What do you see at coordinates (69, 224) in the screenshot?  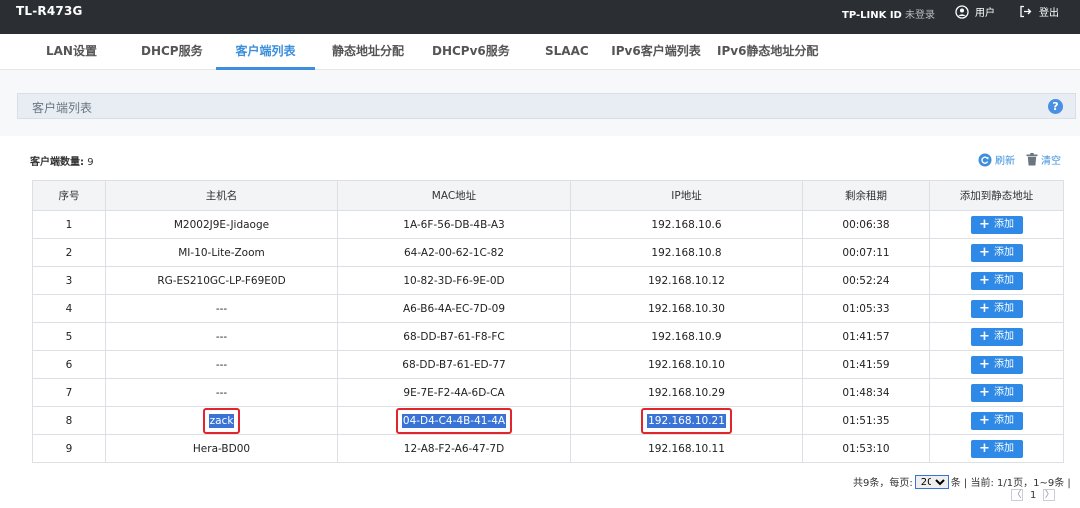 I see `row-index: 1` at bounding box center [69, 224].